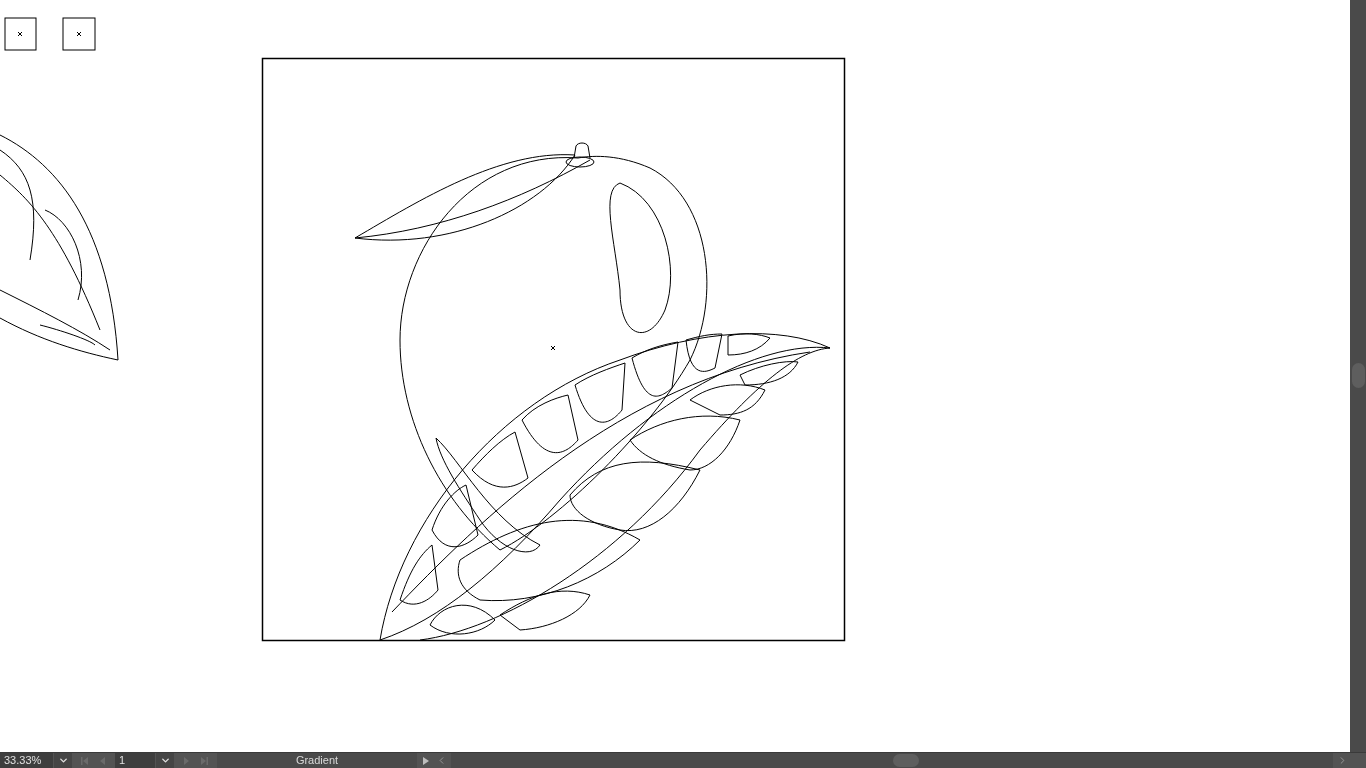 Image resolution: width=1366 pixels, height=768 pixels. Describe the element at coordinates (1342, 760) in the screenshot. I see `scroll-right-icon` at that location.